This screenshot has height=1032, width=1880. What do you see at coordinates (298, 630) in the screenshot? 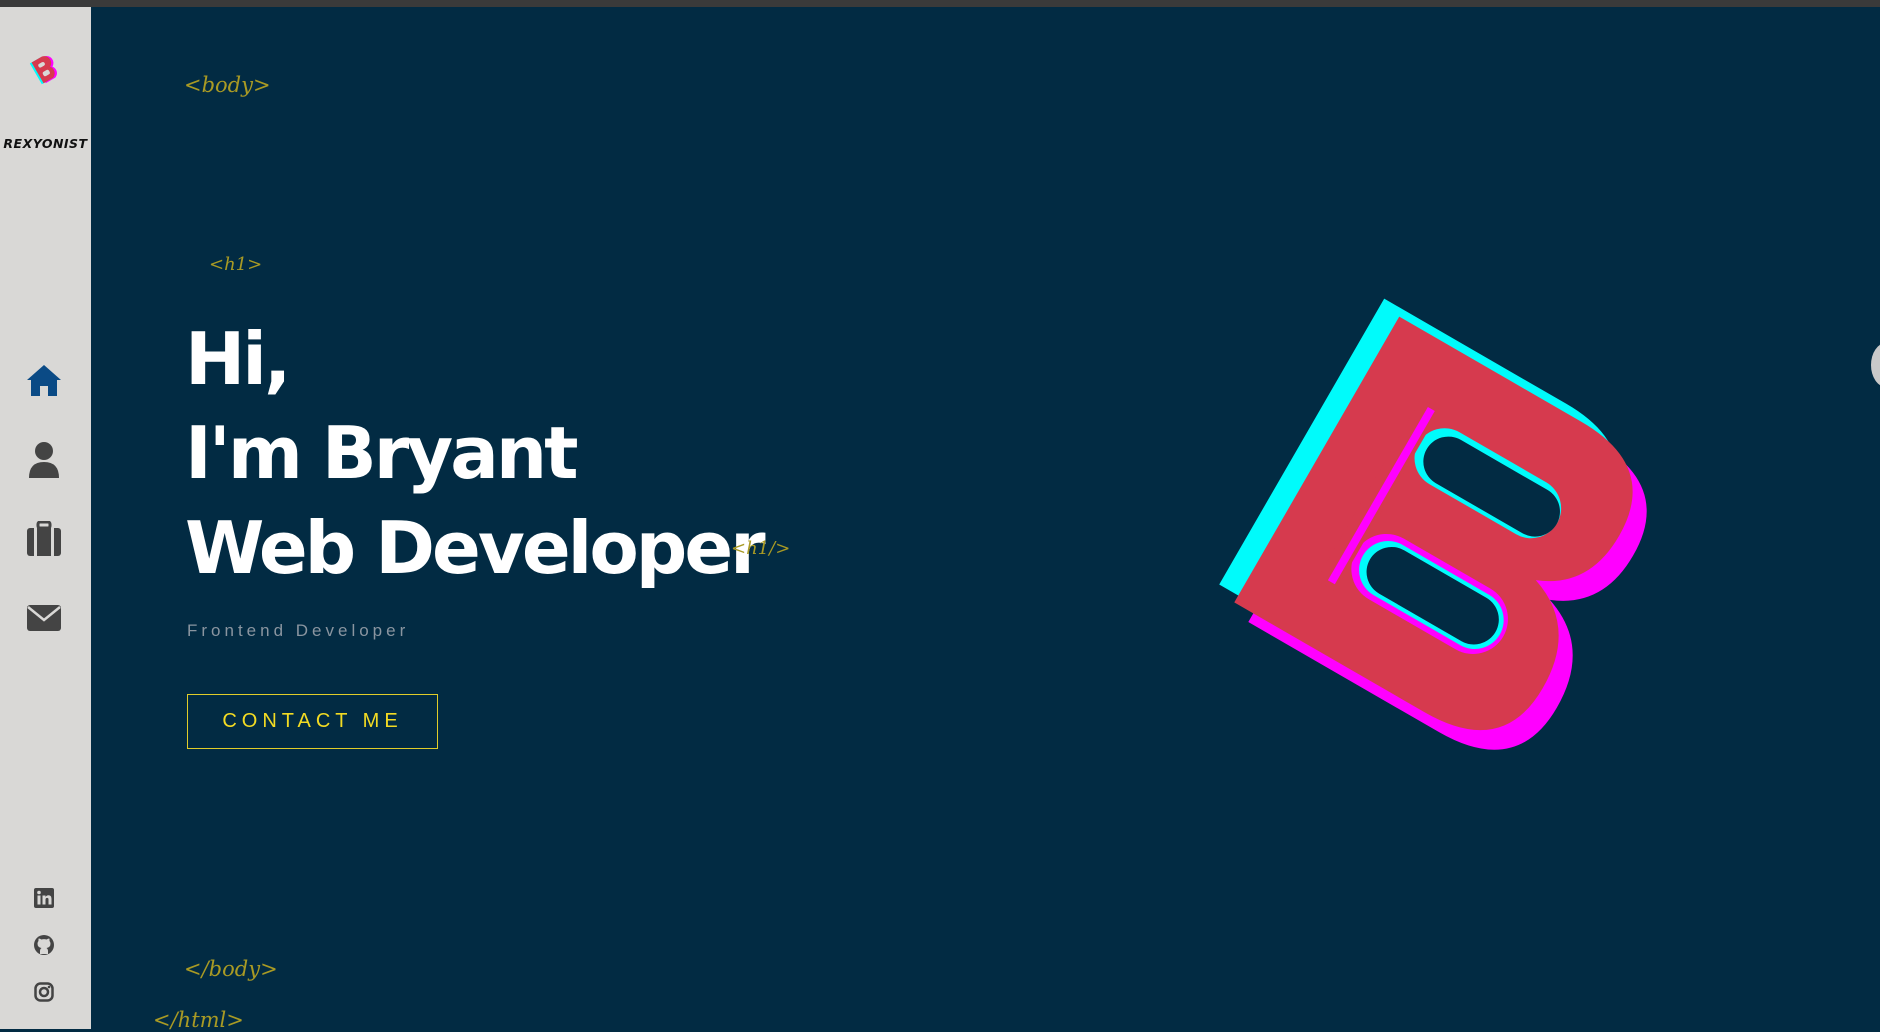
I see `hero-subtitle: Frontend Developer` at bounding box center [298, 630].